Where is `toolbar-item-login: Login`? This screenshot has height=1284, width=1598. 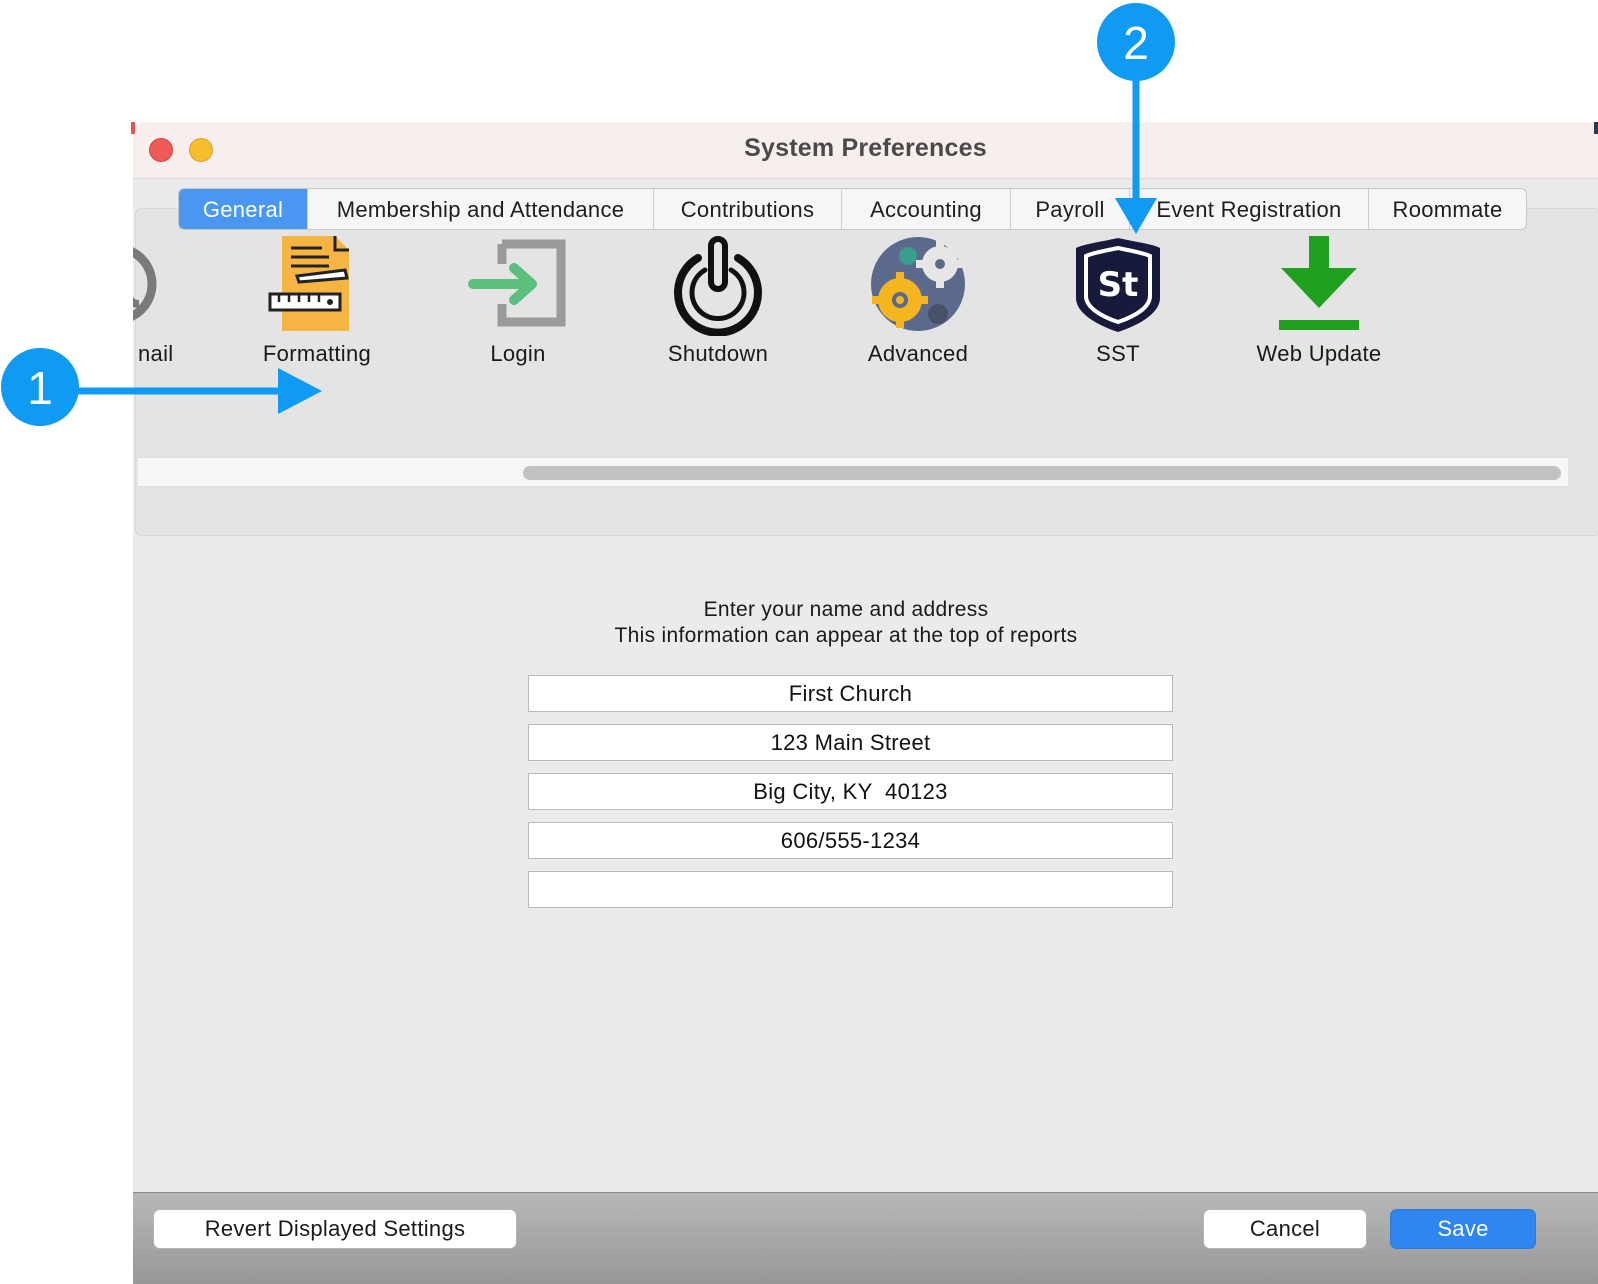
toolbar-item-login: Login is located at coordinates (518, 306).